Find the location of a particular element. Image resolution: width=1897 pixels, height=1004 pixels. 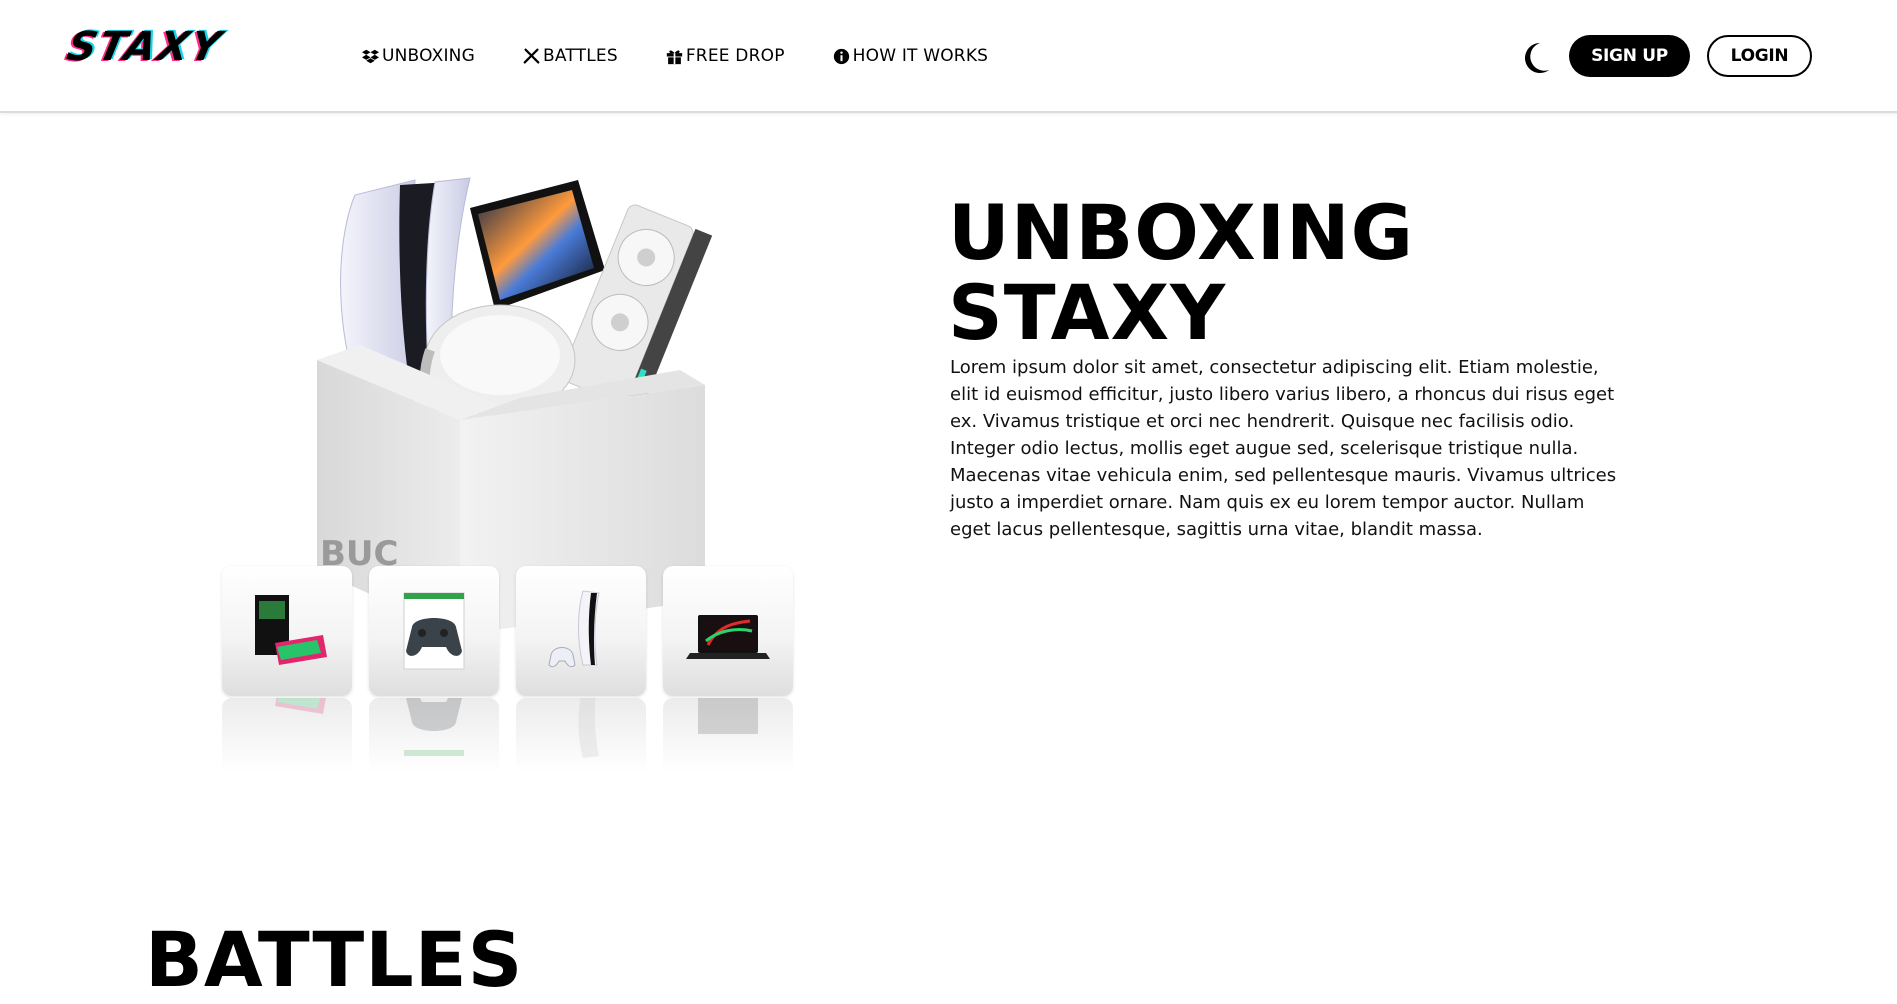

main-nav: UNBOXING BATTLES FREE DROP HOW IT WORKS is located at coordinates (675, 56).